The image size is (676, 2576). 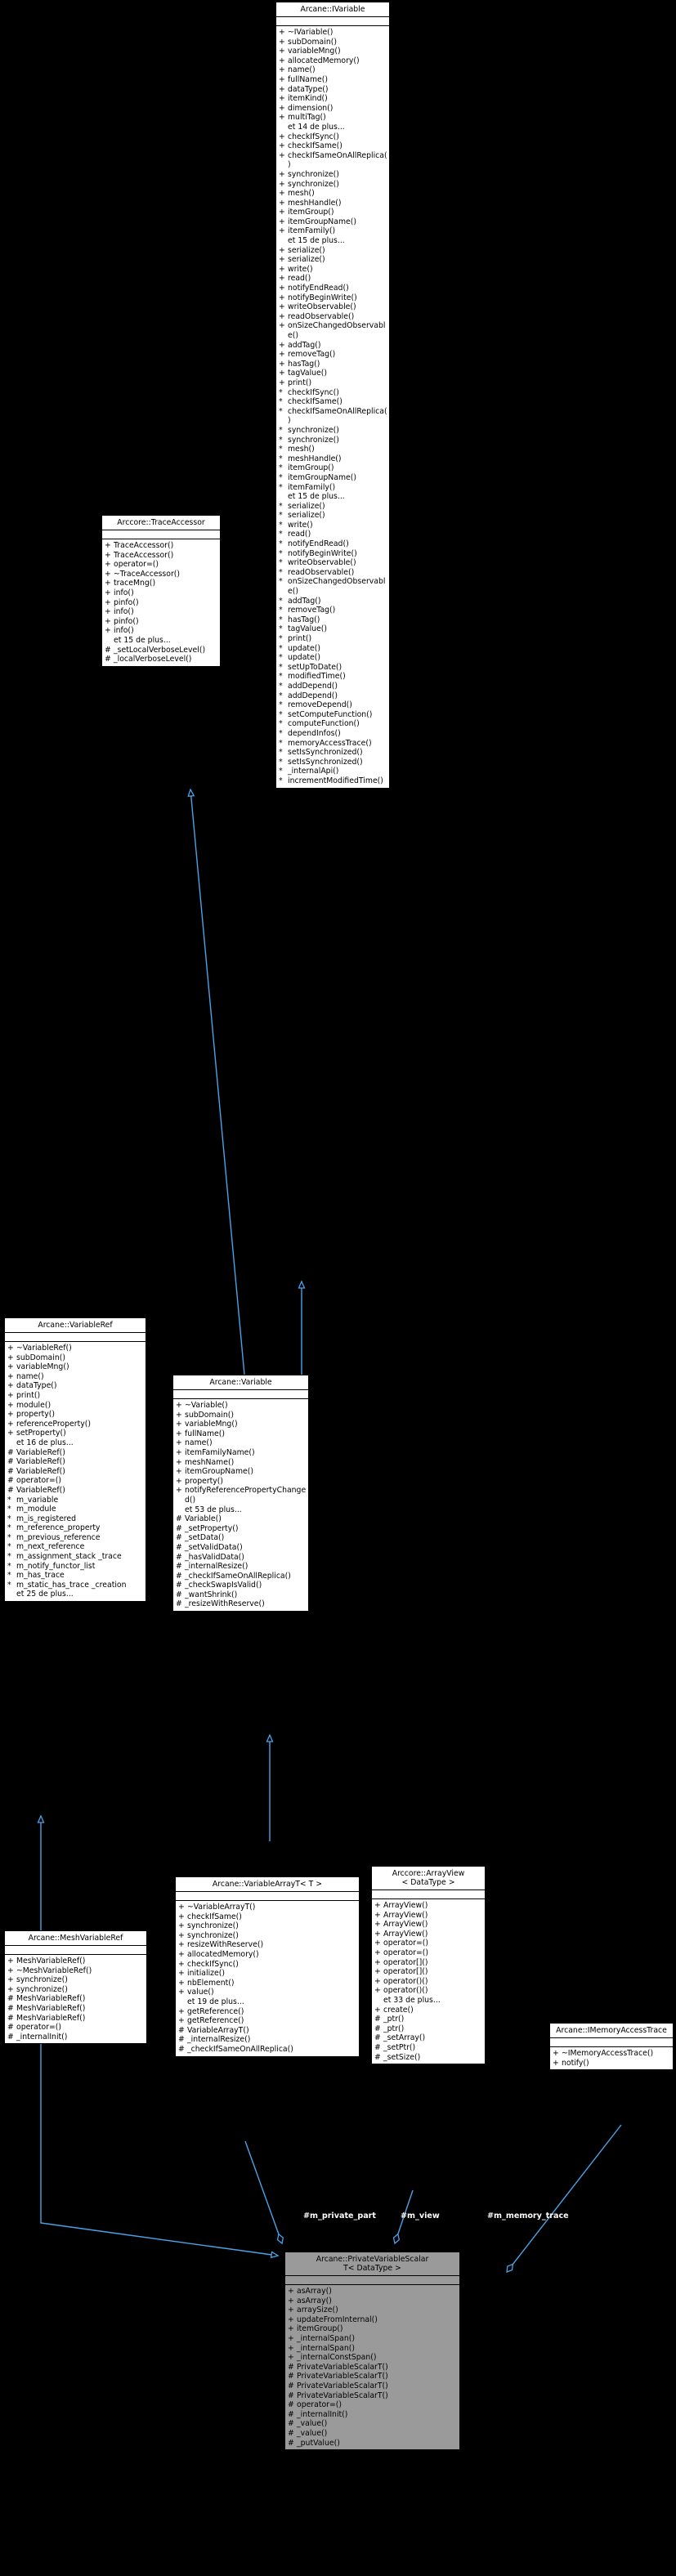 I want to click on class-member: * update(), so click(x=332, y=658).